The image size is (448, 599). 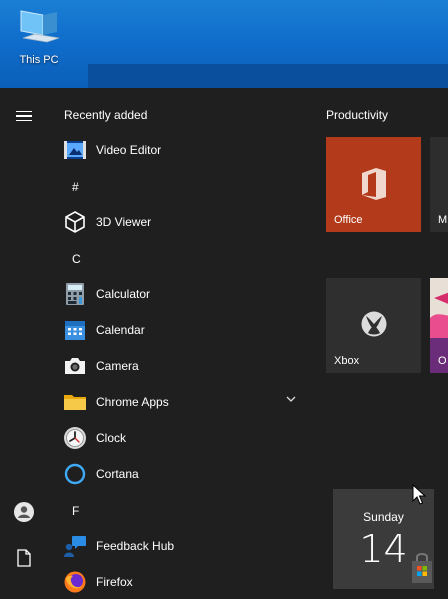 What do you see at coordinates (75, 402) in the screenshot?
I see `folder-icon` at bounding box center [75, 402].